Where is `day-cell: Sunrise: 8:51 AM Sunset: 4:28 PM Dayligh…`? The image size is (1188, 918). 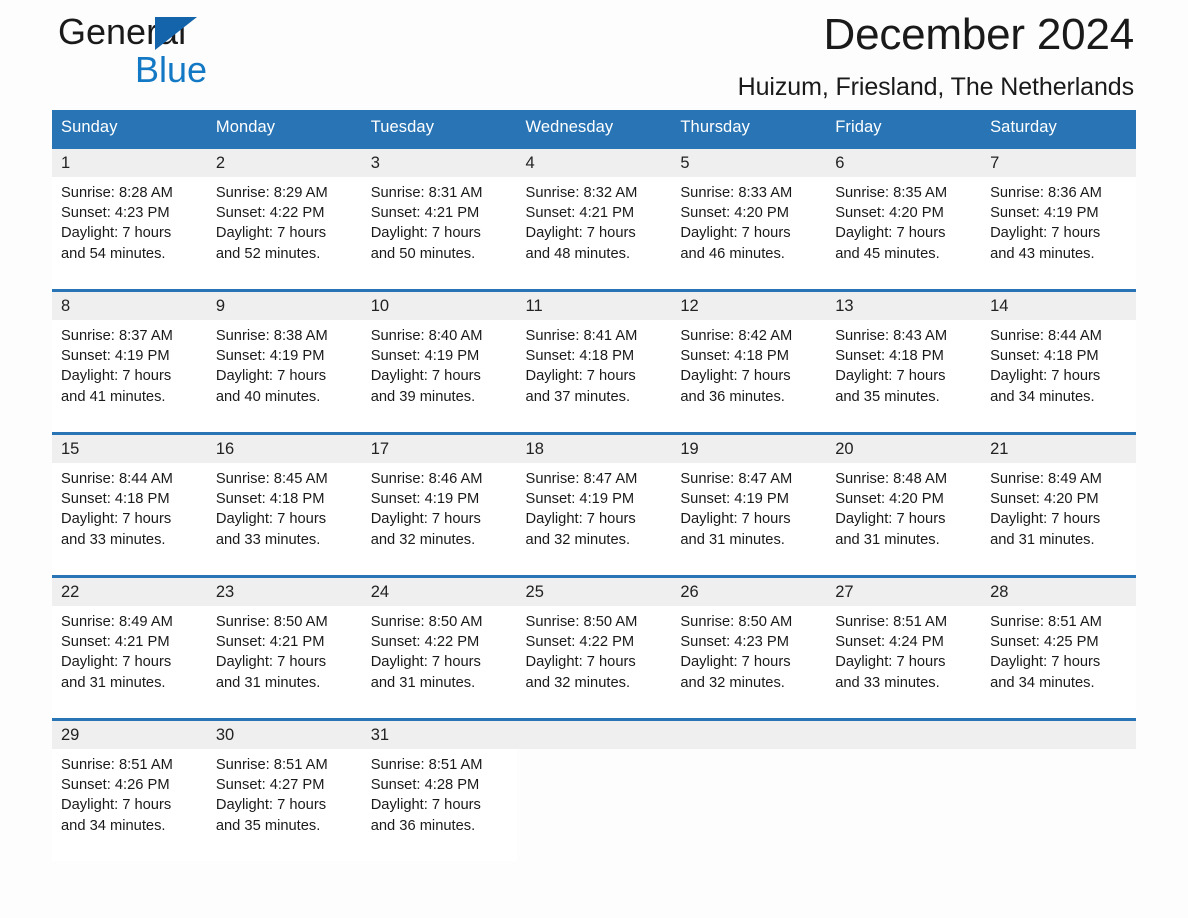
day-cell: Sunrise: 8:51 AM Sunset: 4:28 PM Dayligh… is located at coordinates (439, 805).